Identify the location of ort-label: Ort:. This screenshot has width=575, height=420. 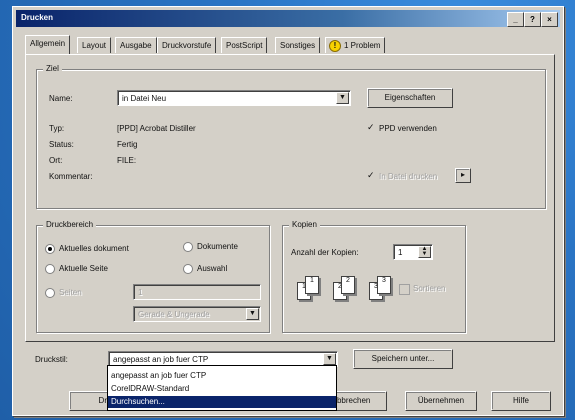
(56, 160).